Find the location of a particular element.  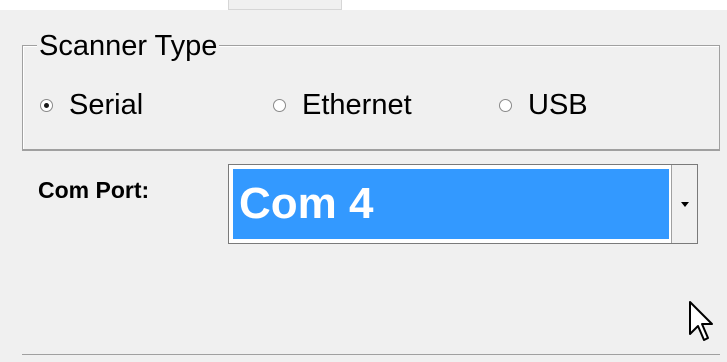

radio-serial: Serial is located at coordinates (91, 105).